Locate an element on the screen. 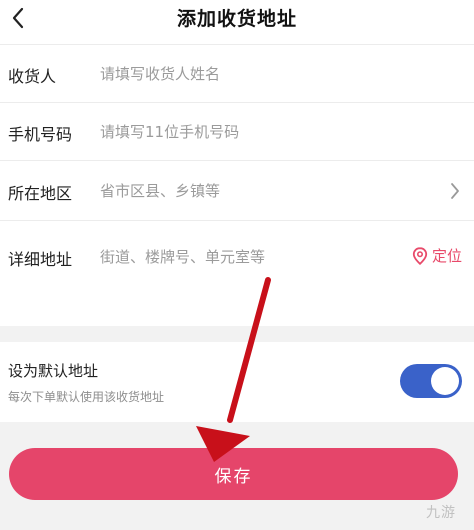 The width and height of the screenshot is (474, 530). locate-button: 定位 is located at coordinates (437, 255).